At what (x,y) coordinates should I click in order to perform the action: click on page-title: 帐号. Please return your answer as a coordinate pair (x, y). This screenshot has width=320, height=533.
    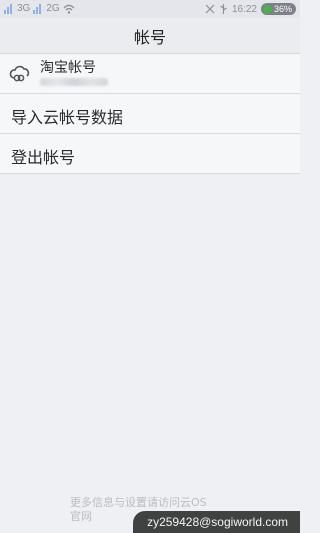
    Looking at the image, I should click on (149, 37).